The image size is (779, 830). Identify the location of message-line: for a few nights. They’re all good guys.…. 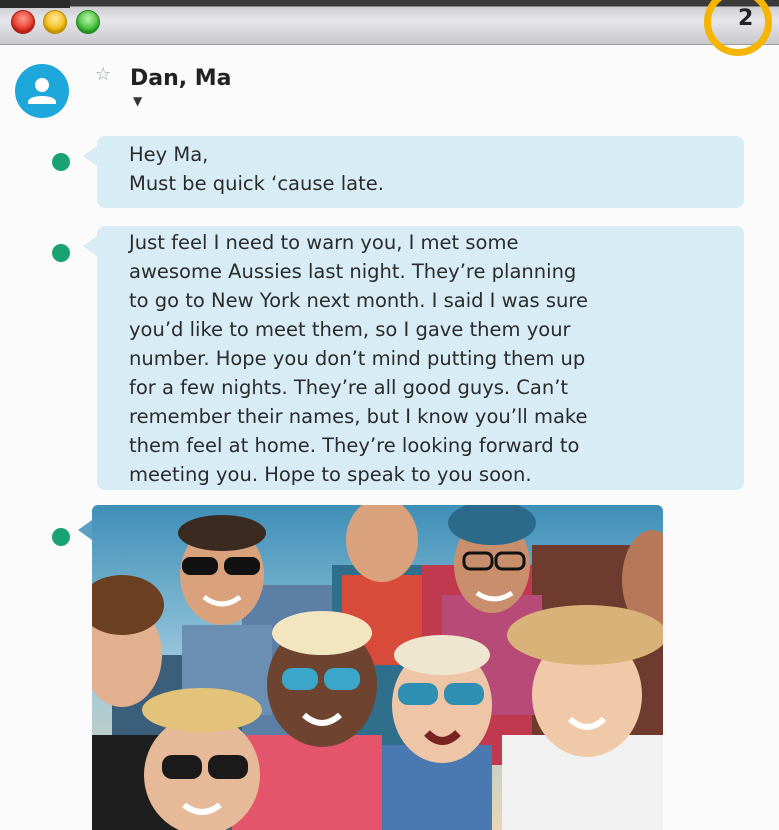
(349, 387).